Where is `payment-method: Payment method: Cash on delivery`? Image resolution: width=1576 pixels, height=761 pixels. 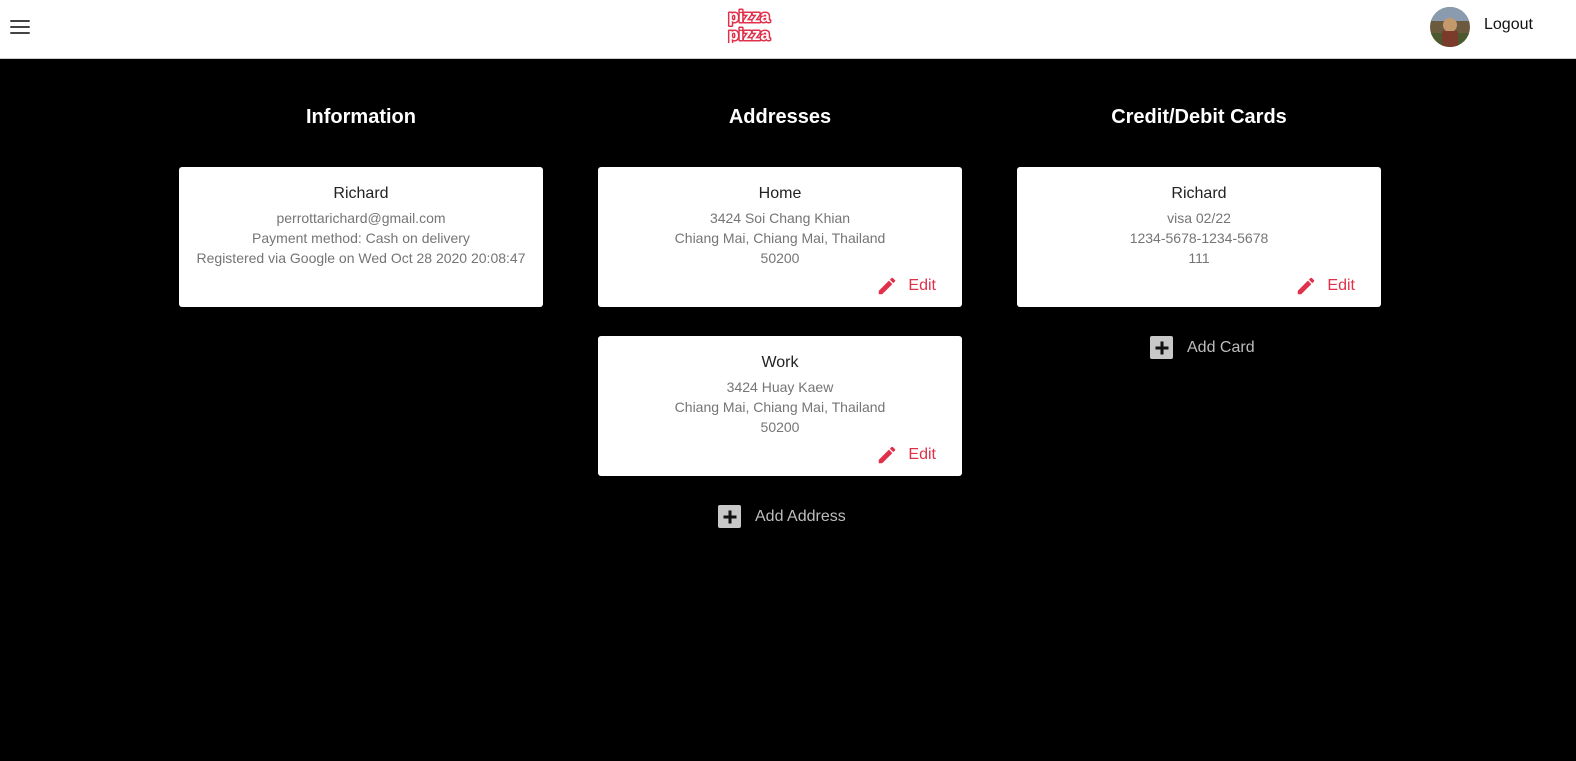 payment-method: Payment method: Cash on delivery is located at coordinates (361, 238).